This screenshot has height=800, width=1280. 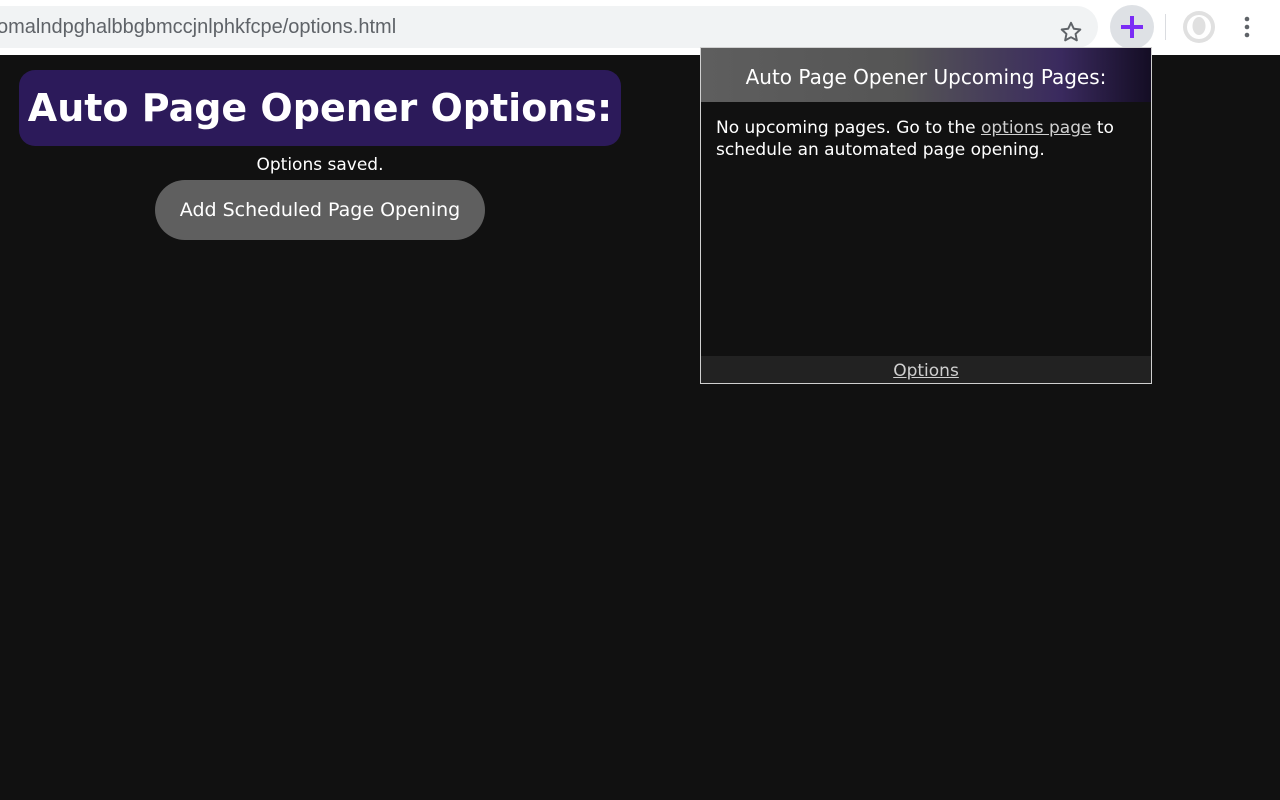 I want to click on options-page-link: options page, so click(x=1036, y=128).